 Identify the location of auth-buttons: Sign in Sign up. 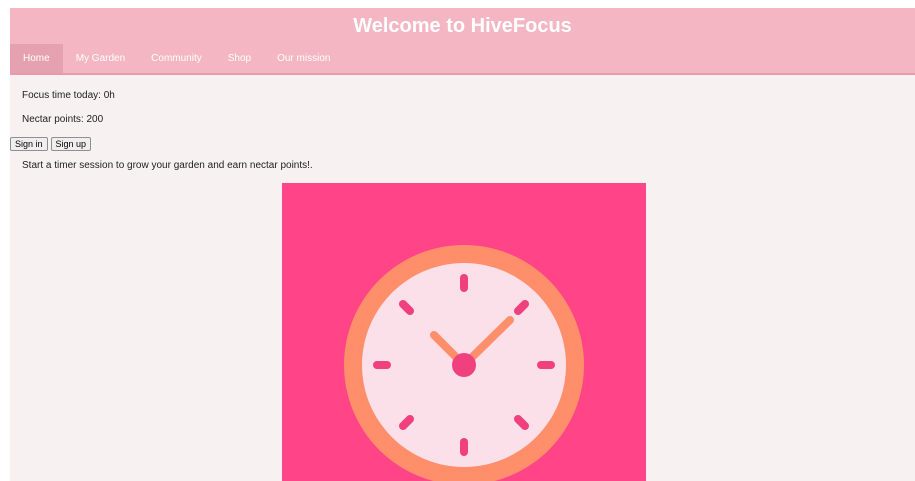
(51, 144).